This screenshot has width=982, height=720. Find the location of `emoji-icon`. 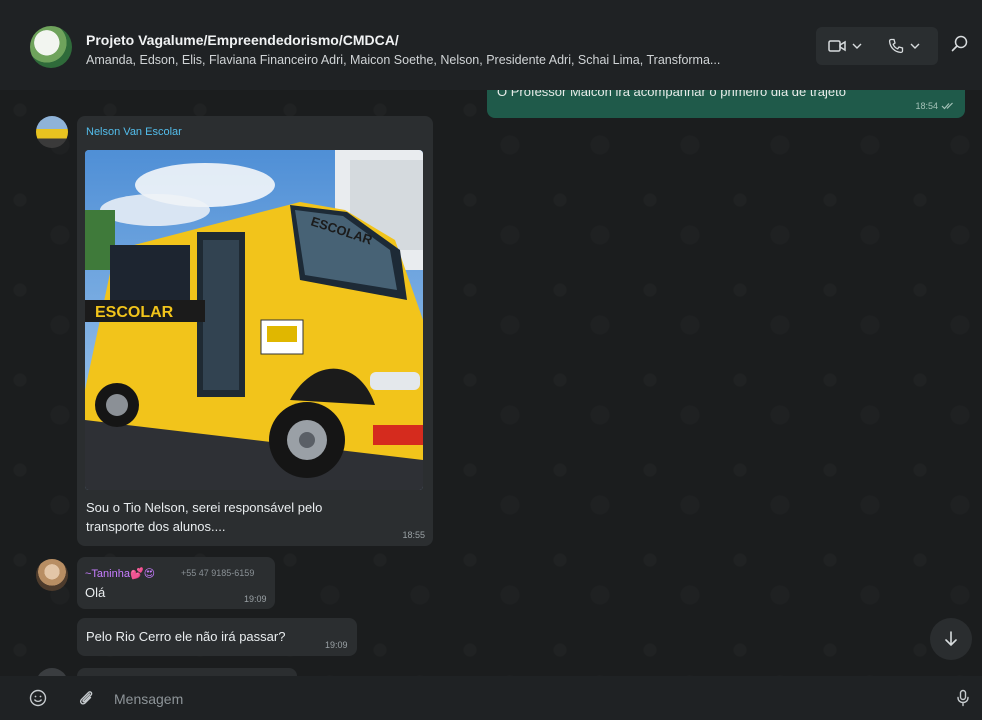

emoji-icon is located at coordinates (38, 698).